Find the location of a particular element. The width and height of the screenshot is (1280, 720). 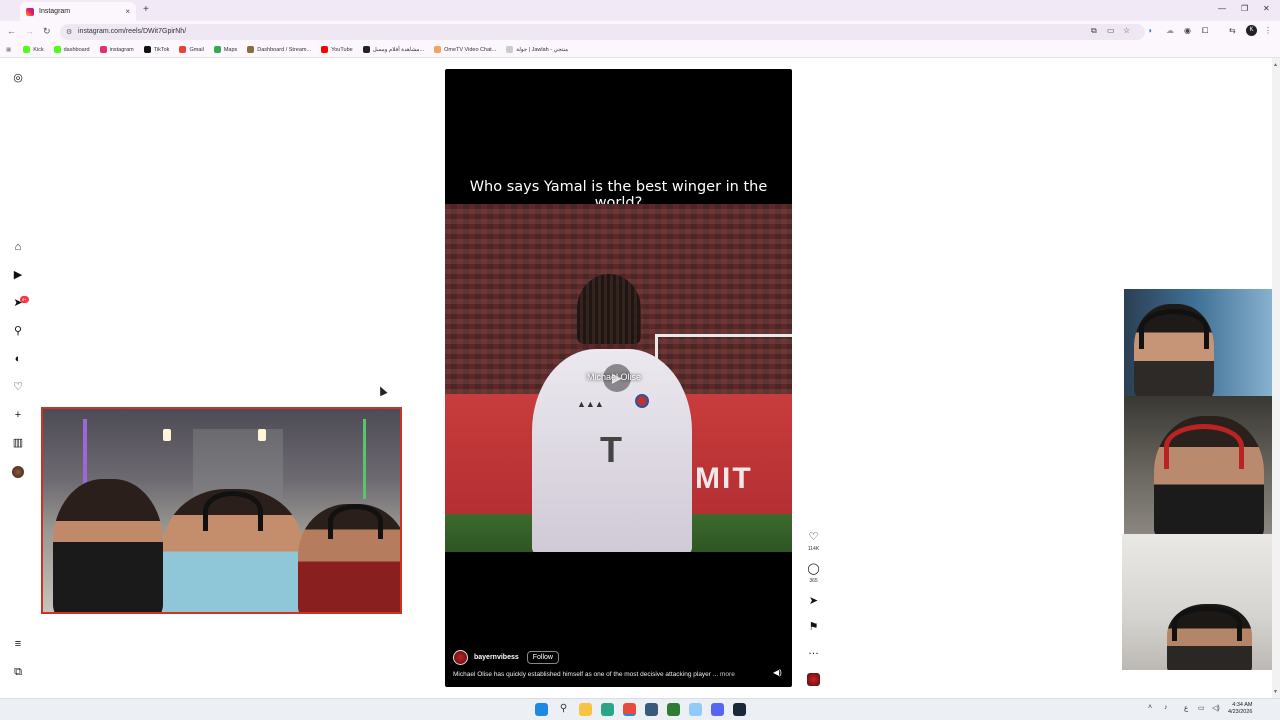

file-explorer-icon is located at coordinates (585, 709).